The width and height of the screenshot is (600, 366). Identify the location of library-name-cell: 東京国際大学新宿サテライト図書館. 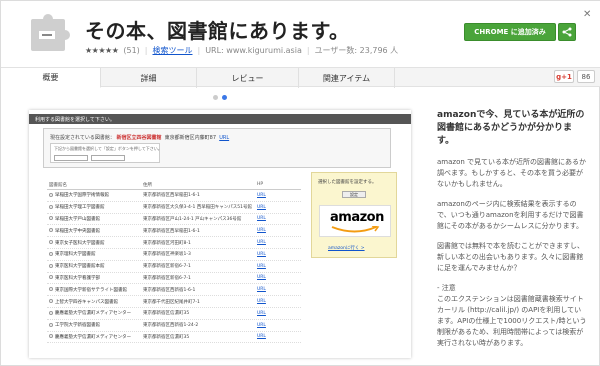
(95, 290).